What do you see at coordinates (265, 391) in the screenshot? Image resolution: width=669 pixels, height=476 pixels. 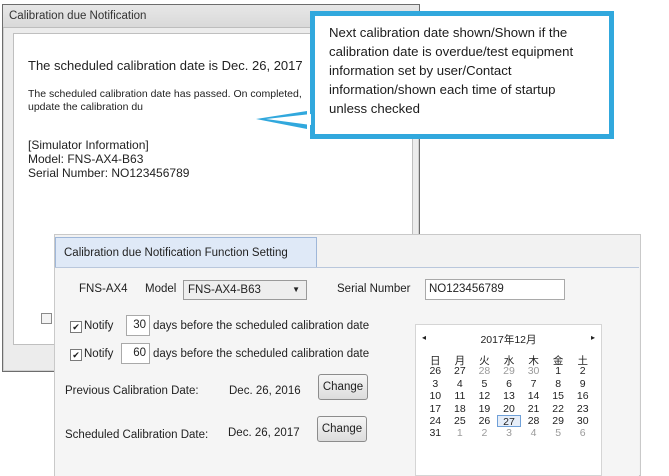 I see `previous-date-value: Dec. 26, 2016` at bounding box center [265, 391].